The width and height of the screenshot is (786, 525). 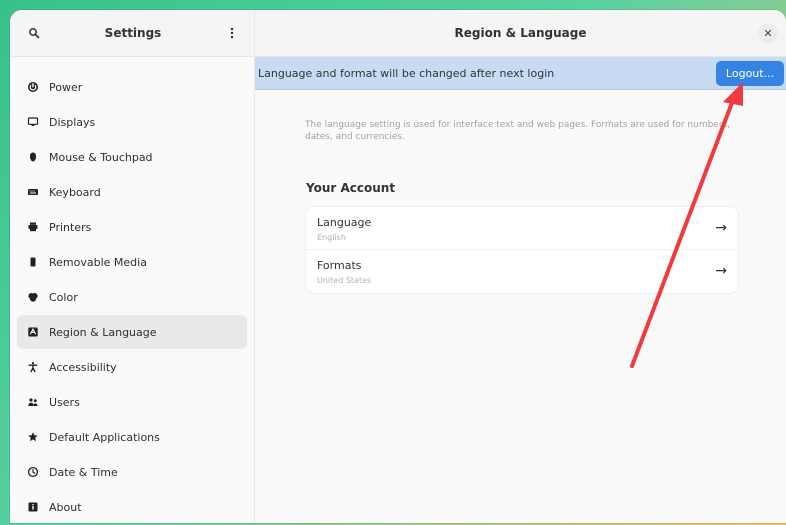 What do you see at coordinates (66, 87) in the screenshot?
I see `sidebar-item-label: Power` at bounding box center [66, 87].